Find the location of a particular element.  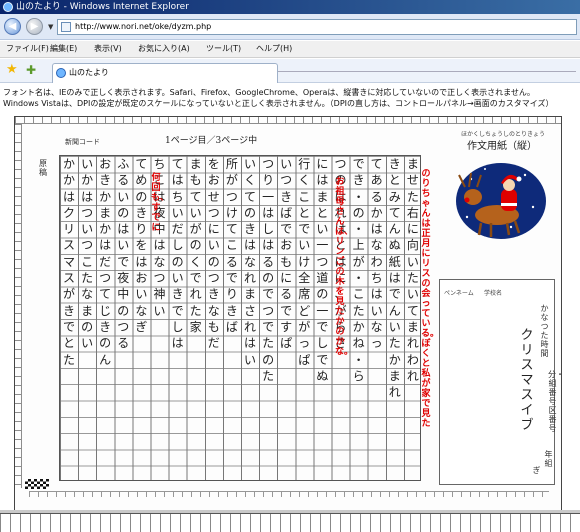

red-note-3: のりちゃんは正月にリスの会っている。ぼくと私が家で見た is located at coordinates (430, 299).